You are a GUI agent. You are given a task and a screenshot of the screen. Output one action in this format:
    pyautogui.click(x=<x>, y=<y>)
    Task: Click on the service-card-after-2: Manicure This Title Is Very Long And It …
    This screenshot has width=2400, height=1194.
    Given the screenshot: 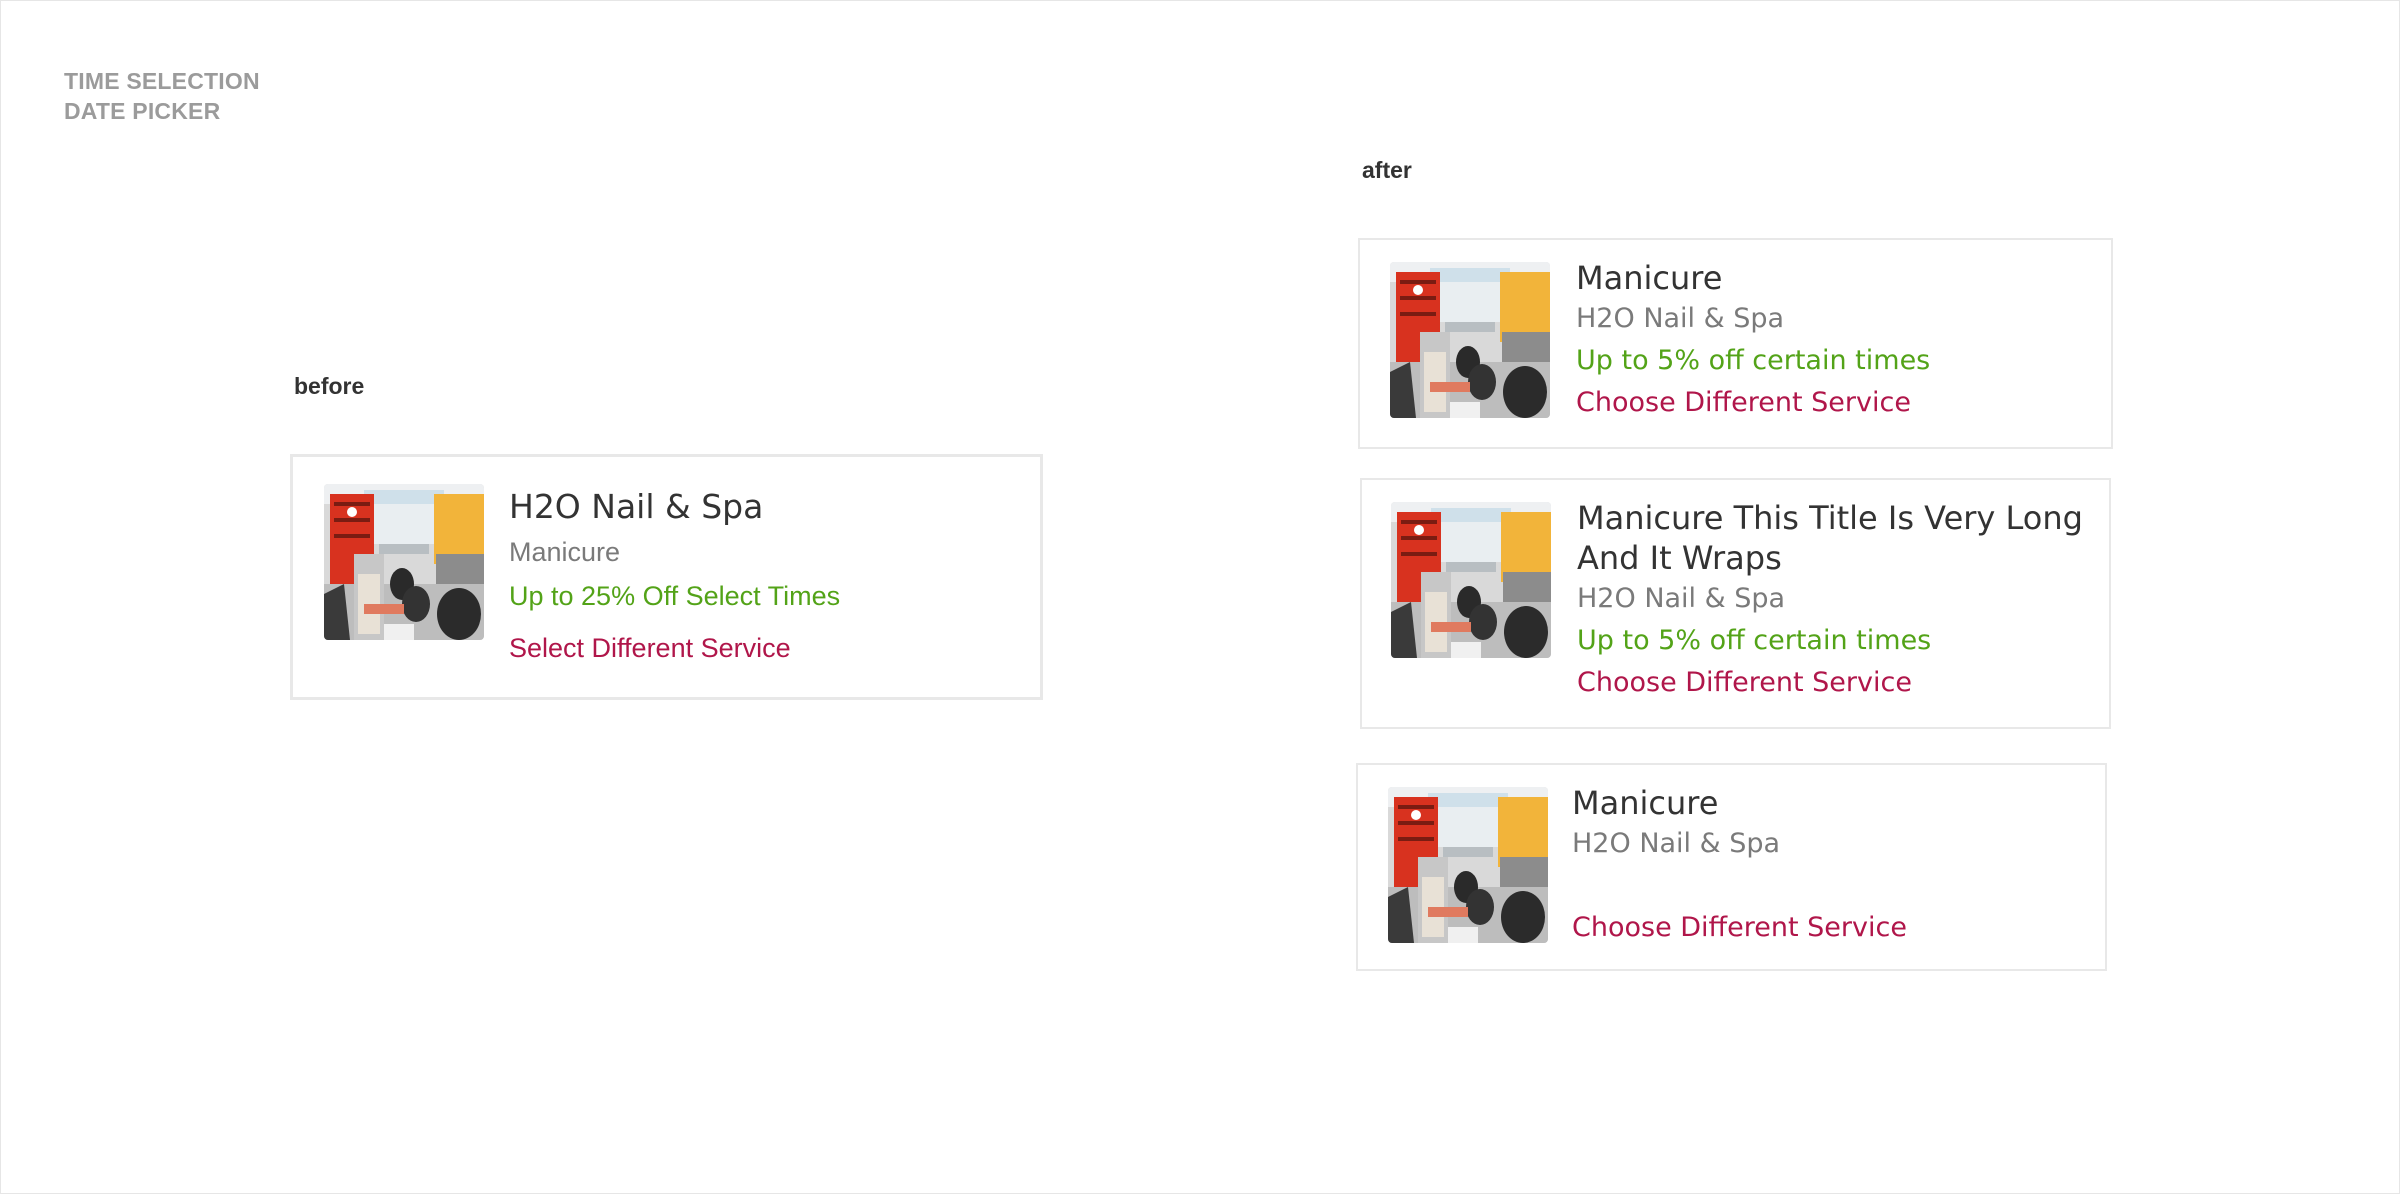 What is the action you would take?
    pyautogui.click(x=1735, y=603)
    